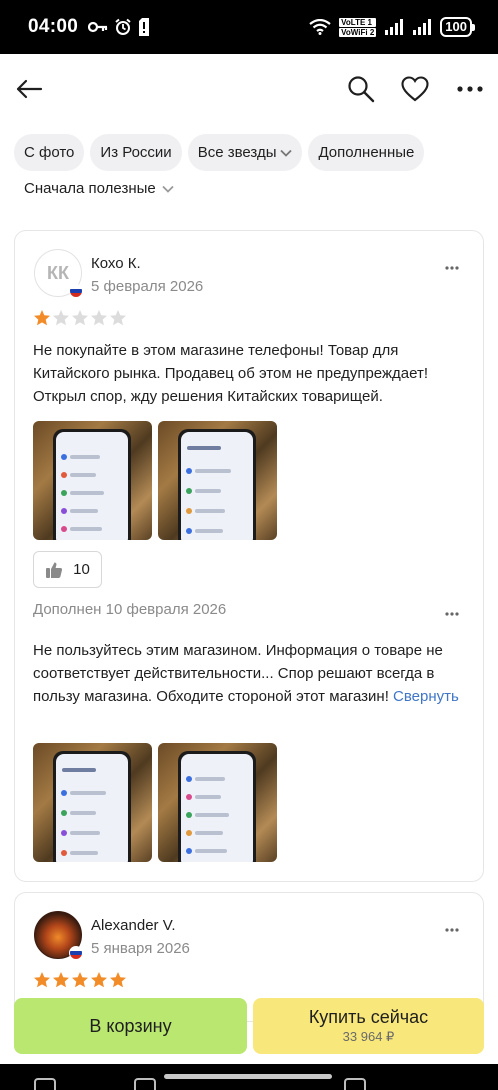 The image size is (498, 1090). Describe the element at coordinates (147, 286) in the screenshot. I see `review-date: 5 февраля 2026` at that location.